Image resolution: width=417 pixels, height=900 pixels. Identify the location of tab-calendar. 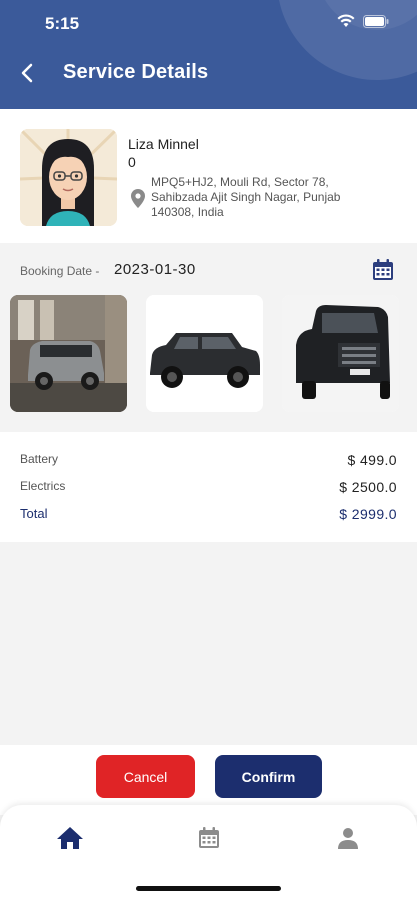
(209, 838).